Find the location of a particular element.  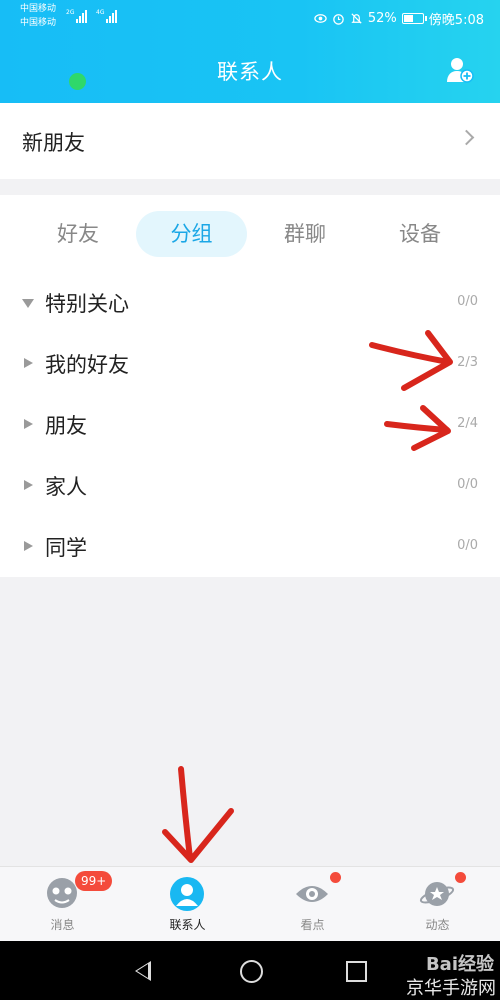

battery-percent: 52% is located at coordinates (382, 18).